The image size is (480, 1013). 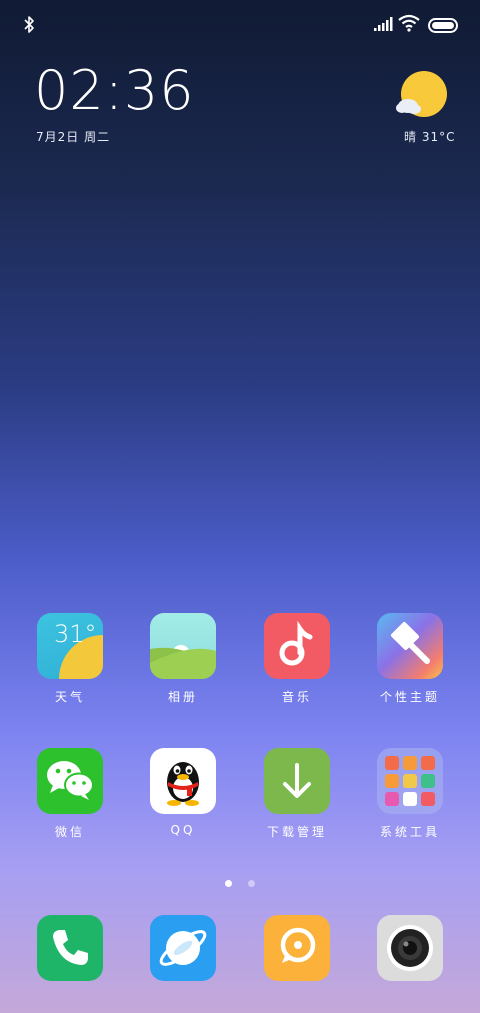 What do you see at coordinates (29, 24) in the screenshot?
I see `bluetooth-icon` at bounding box center [29, 24].